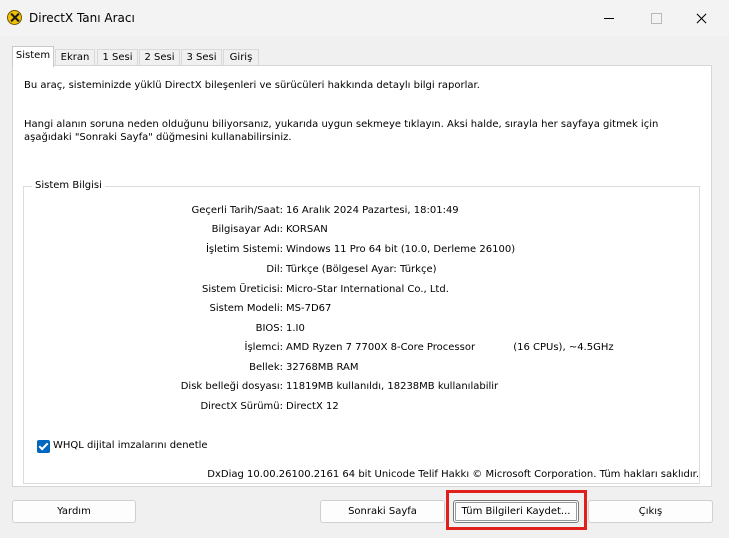 Image resolution: width=729 pixels, height=538 pixels. What do you see at coordinates (309, 308) in the screenshot?
I see `info-value: MS-7D67` at bounding box center [309, 308].